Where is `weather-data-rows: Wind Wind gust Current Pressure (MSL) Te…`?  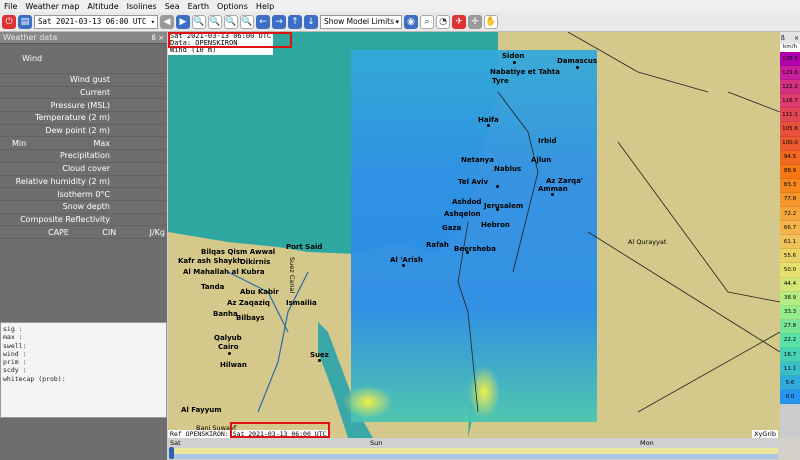
weather-data-rows: Wind Wind gust Current Pressure (MSL) Te… is located at coordinates (83, 141).